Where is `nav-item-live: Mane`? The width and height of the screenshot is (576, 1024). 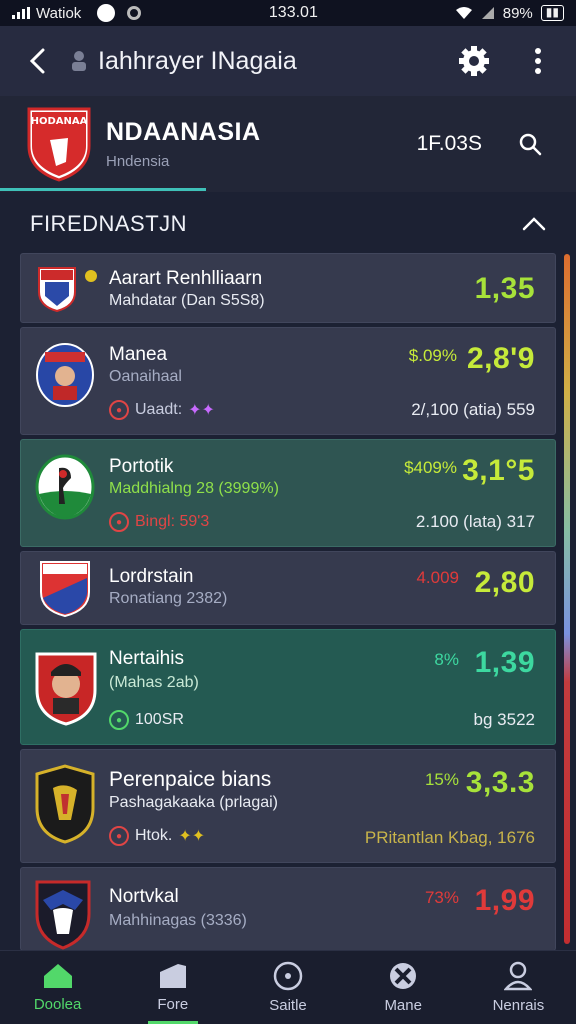 nav-item-live: Mane is located at coordinates (403, 987).